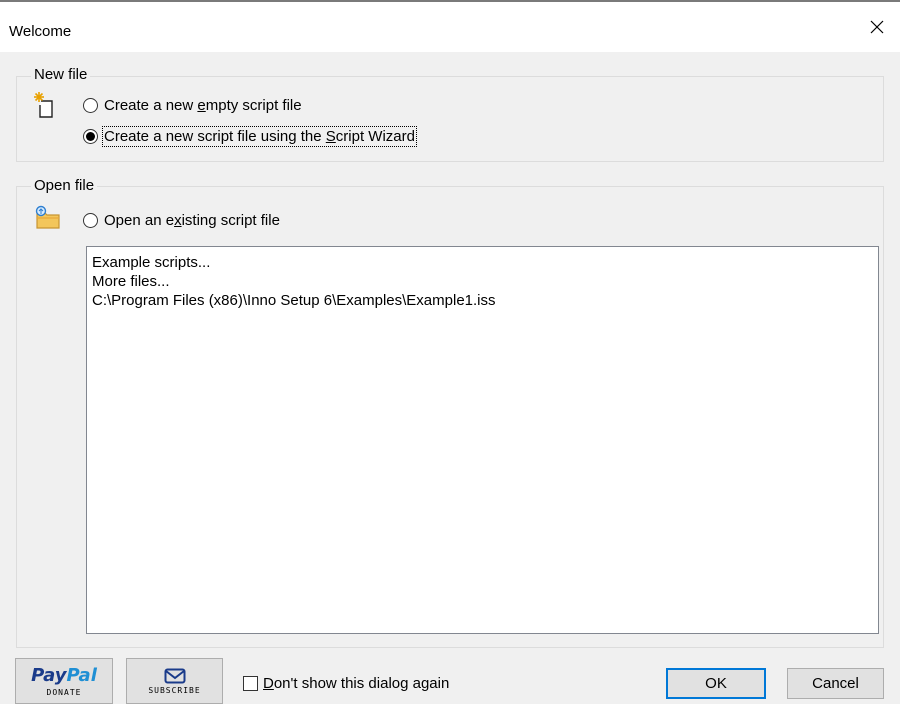  Describe the element at coordinates (174, 675) in the screenshot. I see `envelope-icon` at that location.